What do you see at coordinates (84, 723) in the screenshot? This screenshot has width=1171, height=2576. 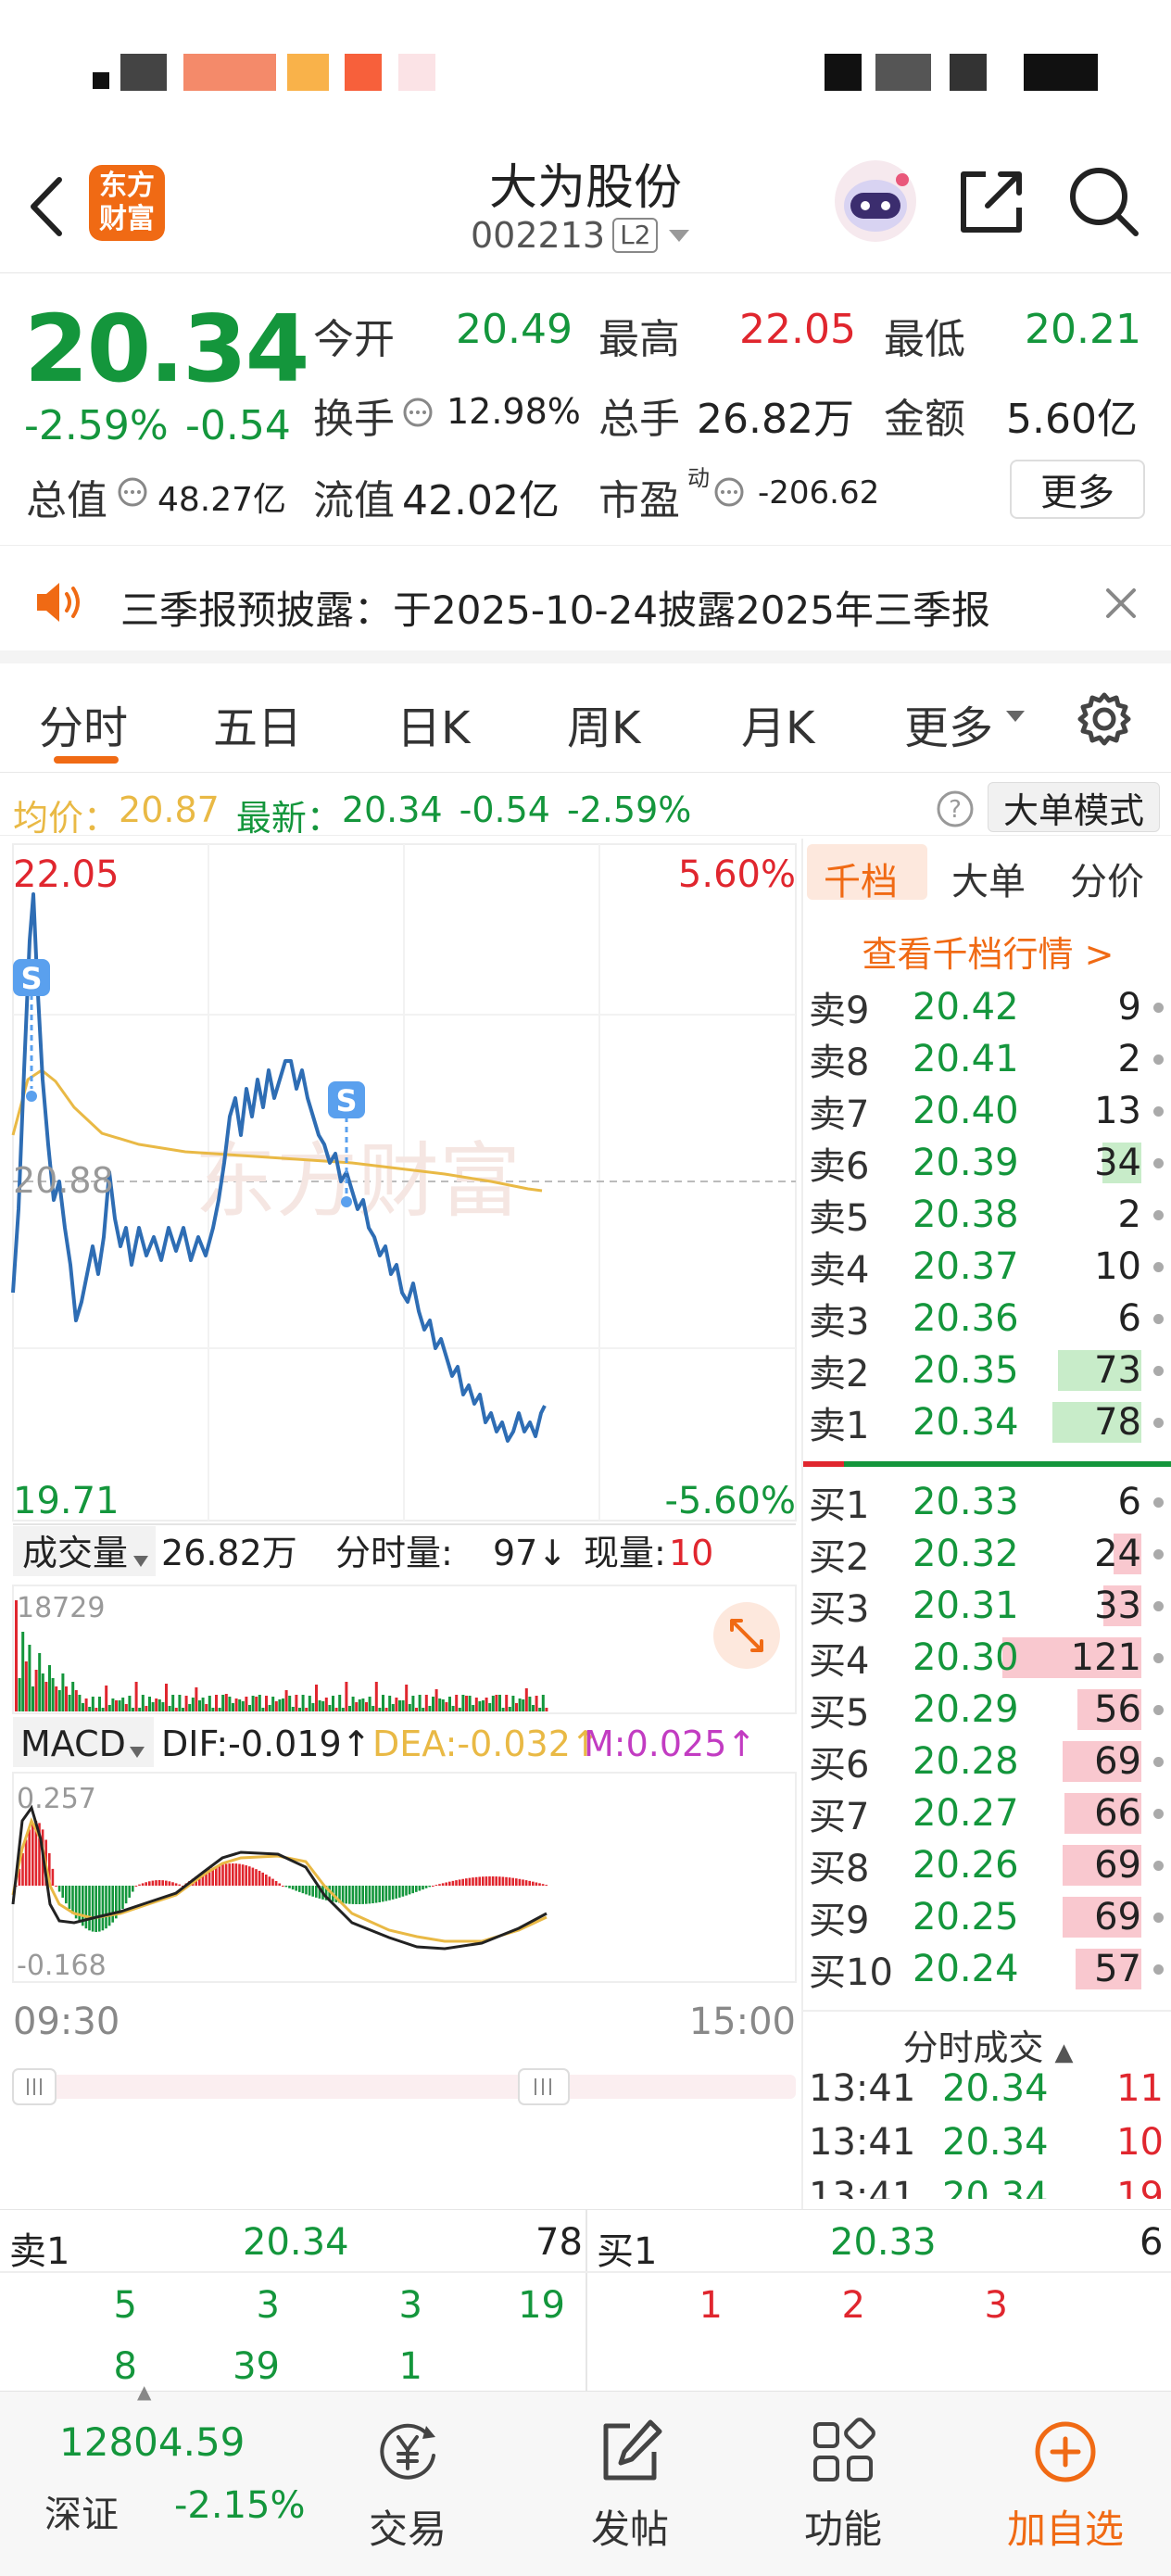 I see `tab-intraday: 分时` at bounding box center [84, 723].